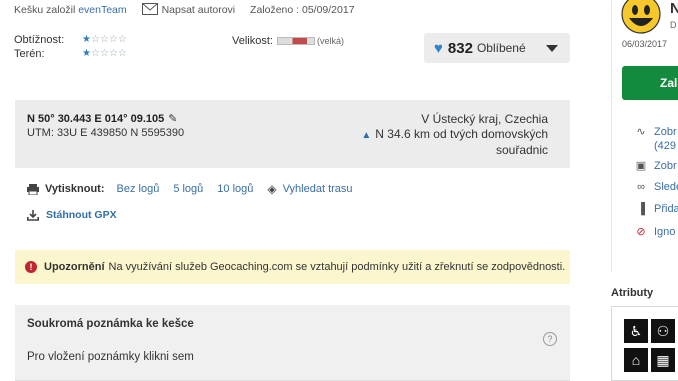 This screenshot has height=381, width=678. Describe the element at coordinates (641, 132) in the screenshot. I see `activity-icon: ∿` at that location.